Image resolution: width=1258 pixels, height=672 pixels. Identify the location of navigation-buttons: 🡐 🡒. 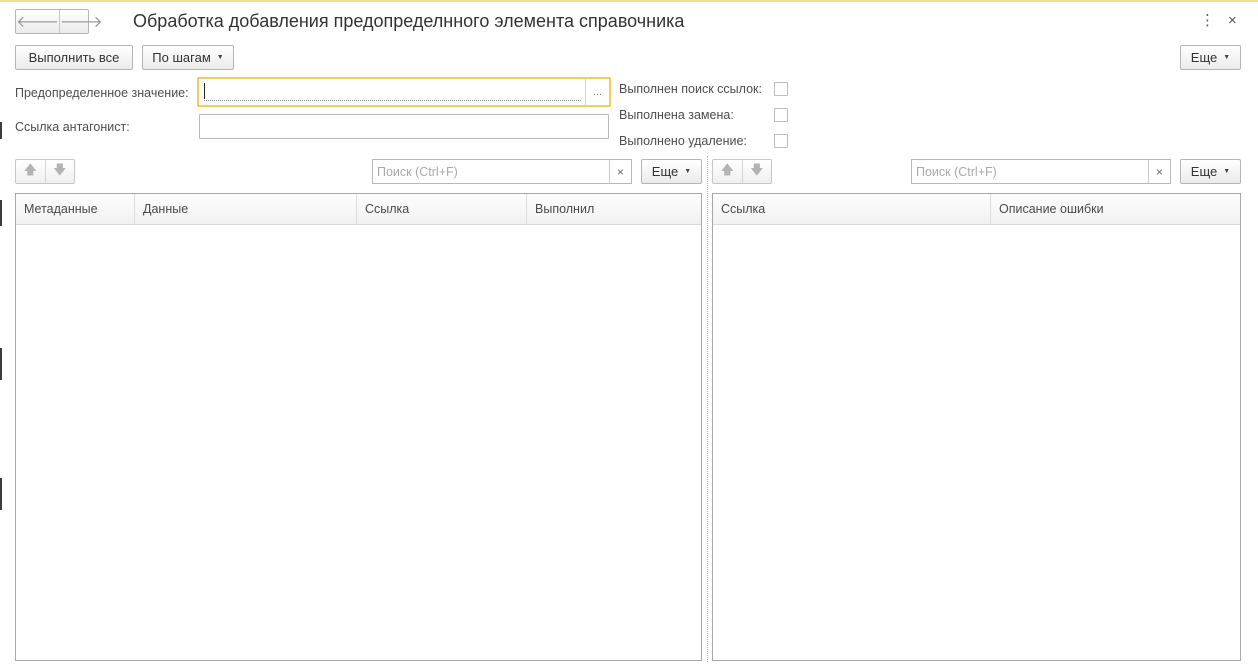
(59, 21).